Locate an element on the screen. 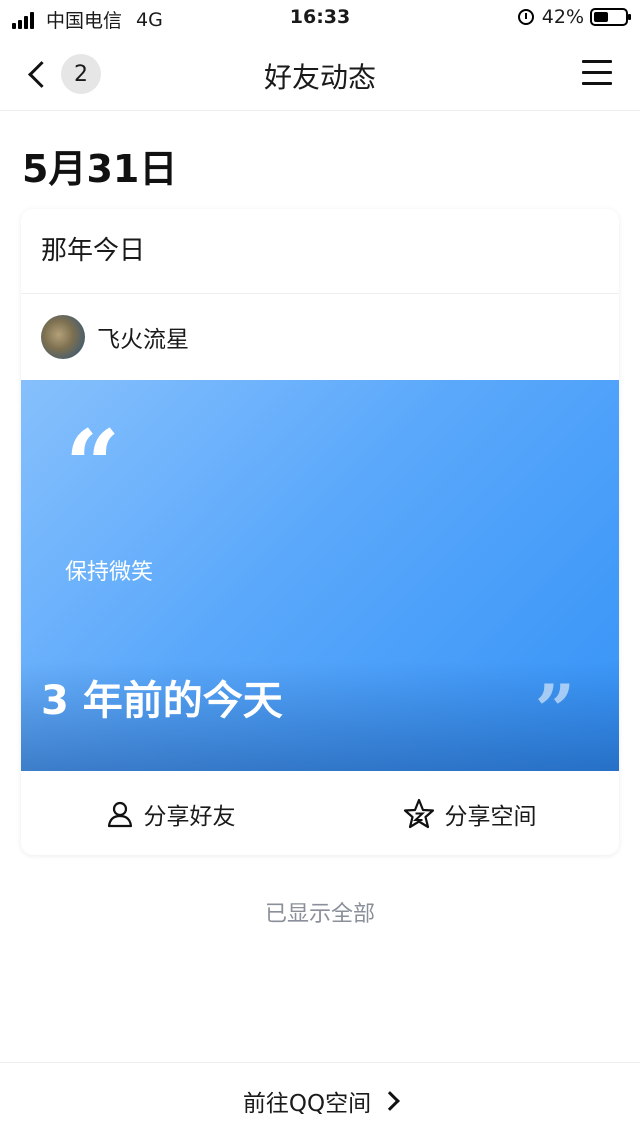  battery-icon is located at coordinates (610, 17).